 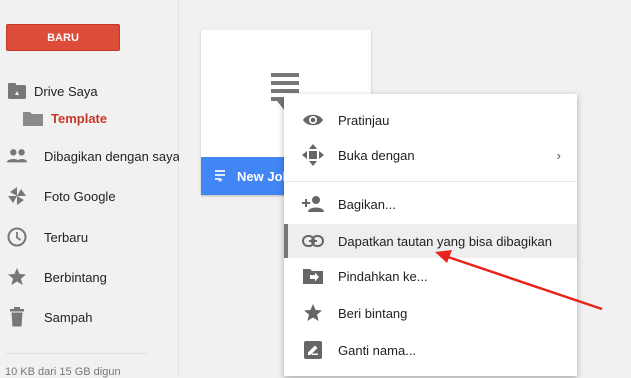 I want to click on menu-item-get-link: Dapatkan tautan yang bisa dibagikan, so click(x=430, y=241).